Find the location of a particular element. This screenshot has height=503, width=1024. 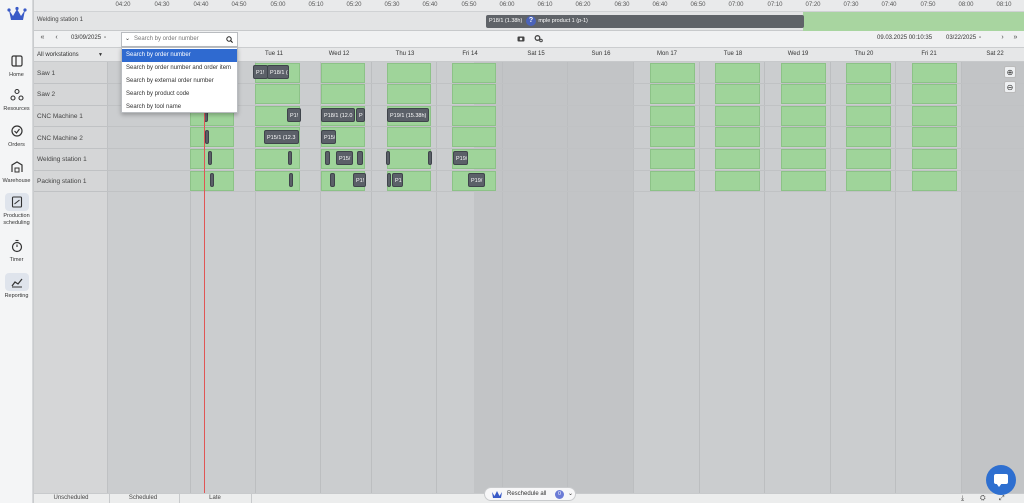

job-bar: P is located at coordinates (360, 115).